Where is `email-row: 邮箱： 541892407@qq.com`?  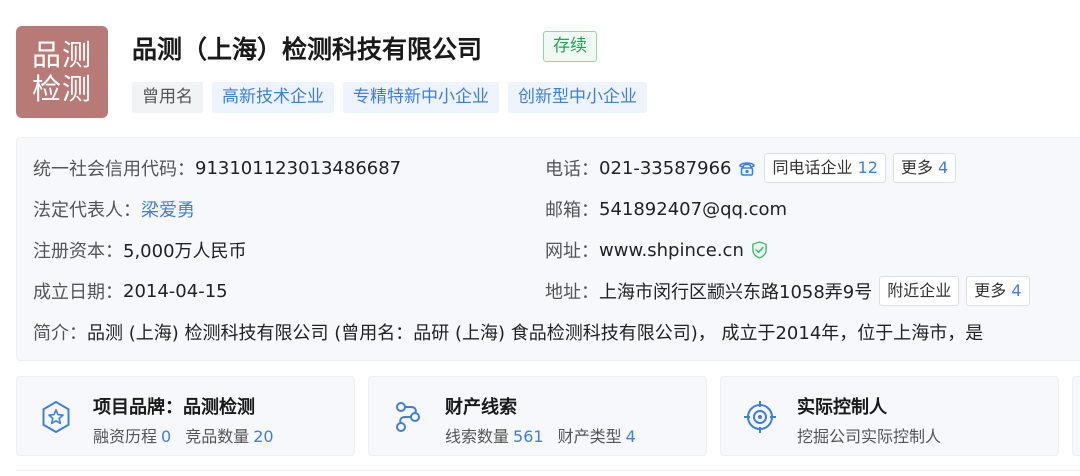 email-row: 邮箱： 541892407@qq.com is located at coordinates (666, 209).